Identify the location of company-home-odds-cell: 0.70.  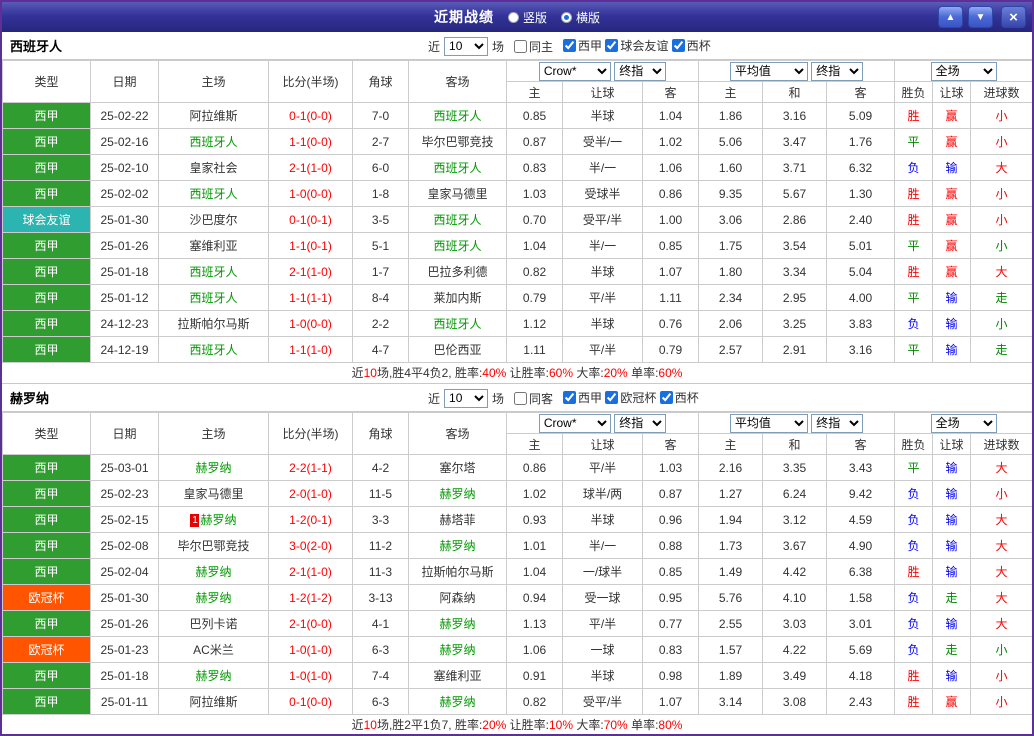
(534, 219).